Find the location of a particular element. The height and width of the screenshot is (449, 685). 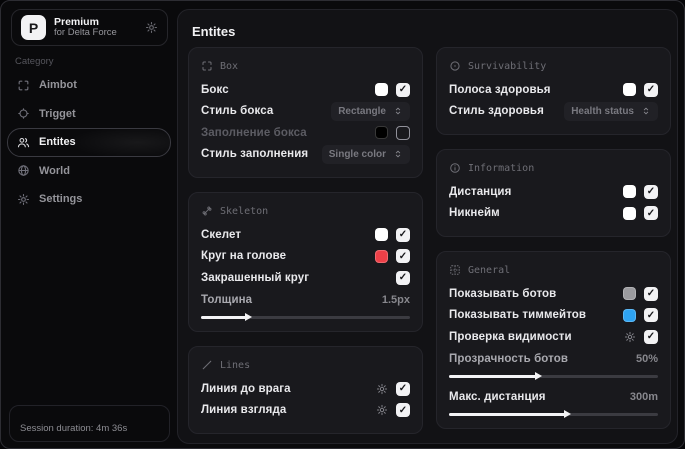

panel-lines: Lines Линия до врага Линия взгляда is located at coordinates (305, 390).